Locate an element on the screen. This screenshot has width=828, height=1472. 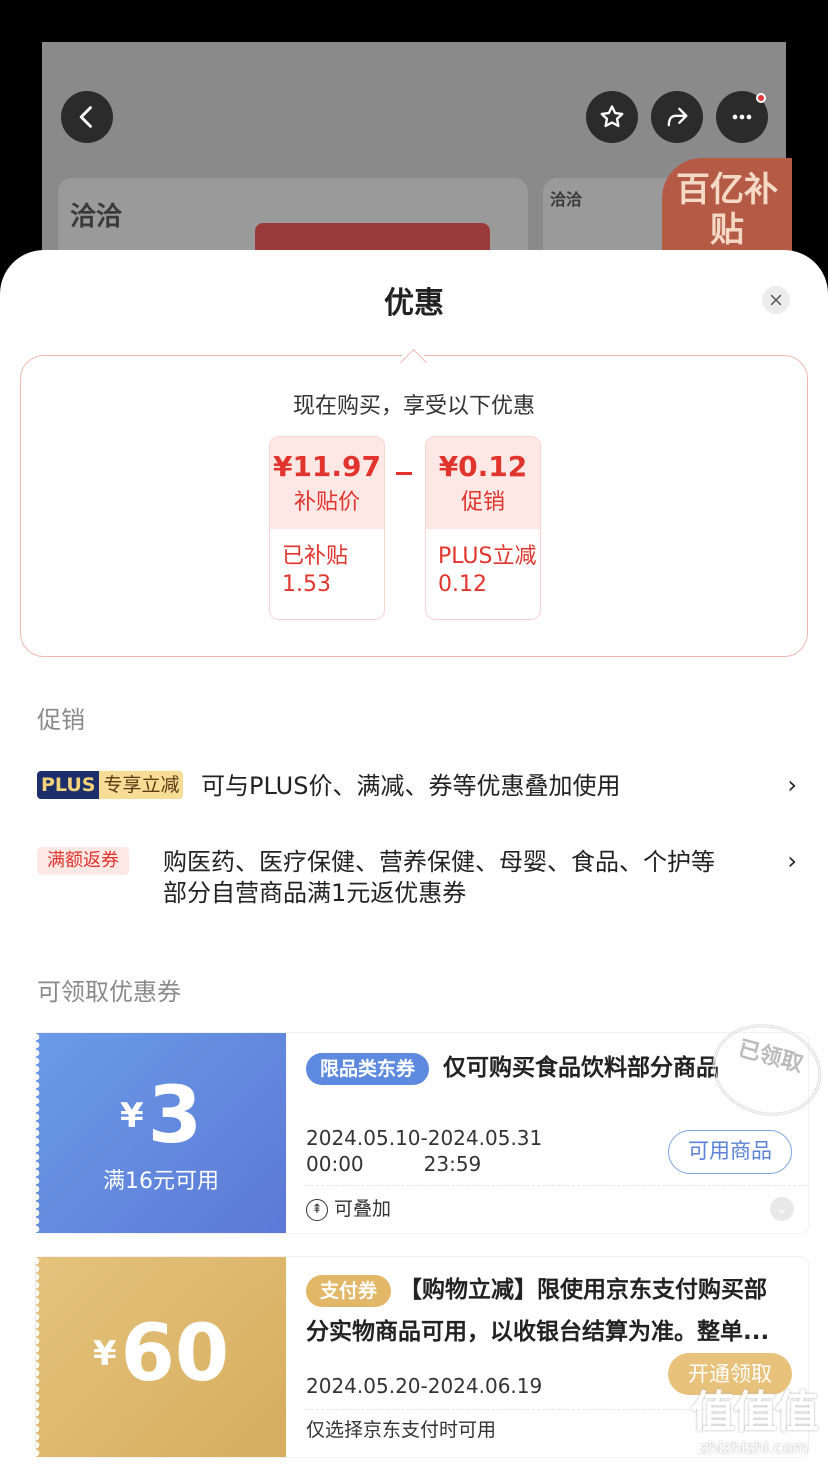
subsidy-badge: 百亿补贴 is located at coordinates (727, 208).